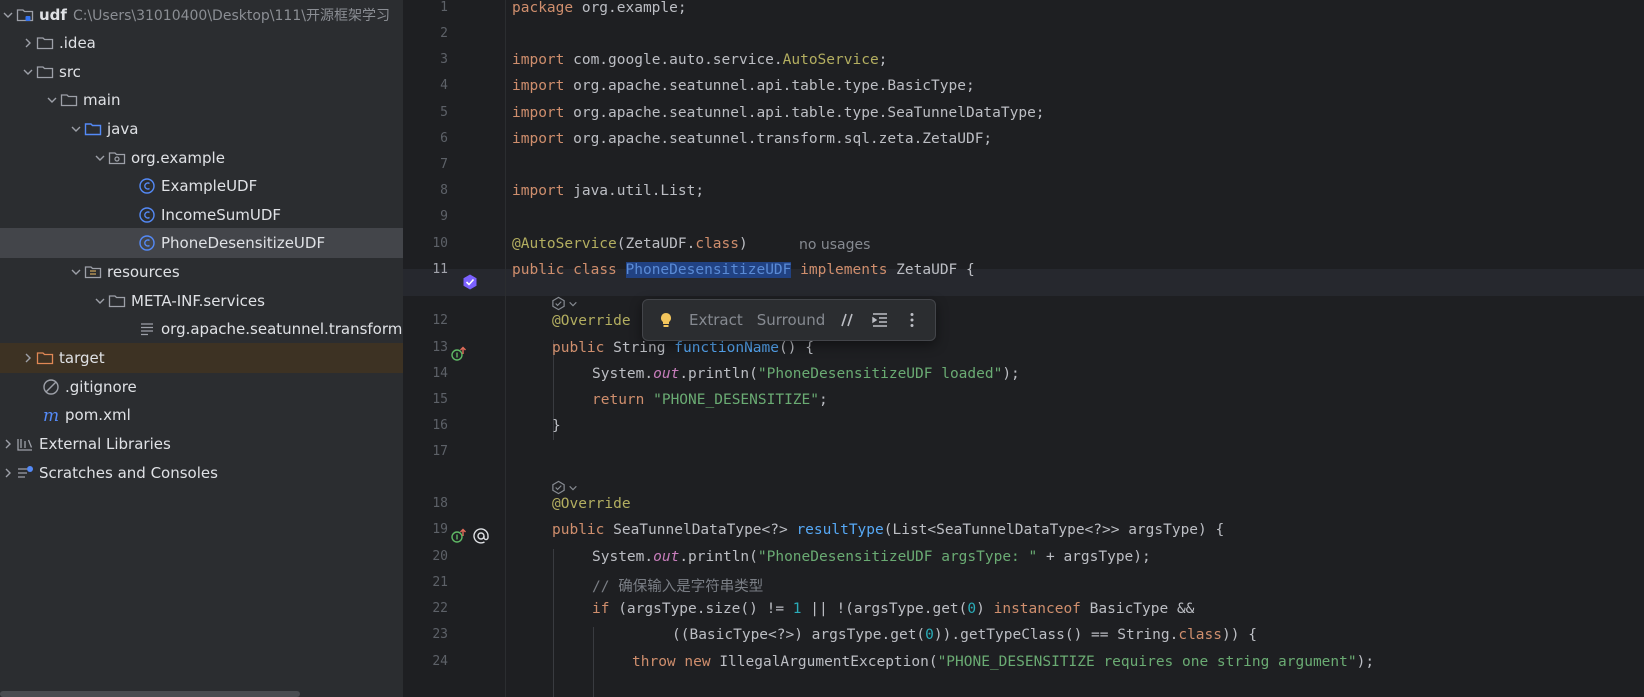 The height and width of the screenshot is (697, 1644). What do you see at coordinates (591, 504) in the screenshot?
I see `code-line-18: @Override` at bounding box center [591, 504].